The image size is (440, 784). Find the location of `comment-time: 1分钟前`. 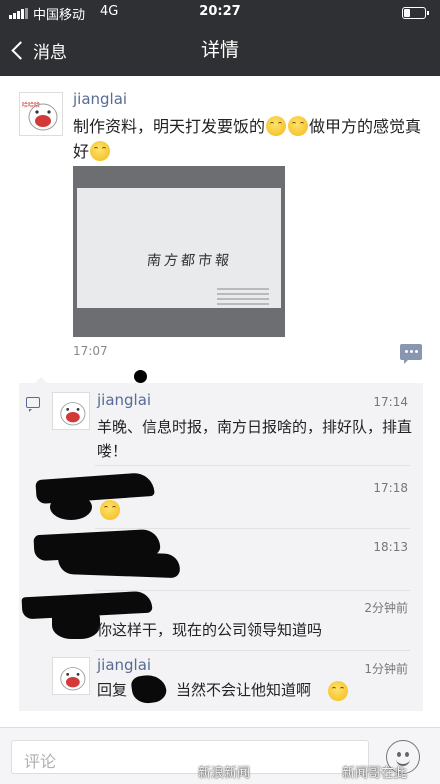

comment-time: 1分钟前 is located at coordinates (386, 669).